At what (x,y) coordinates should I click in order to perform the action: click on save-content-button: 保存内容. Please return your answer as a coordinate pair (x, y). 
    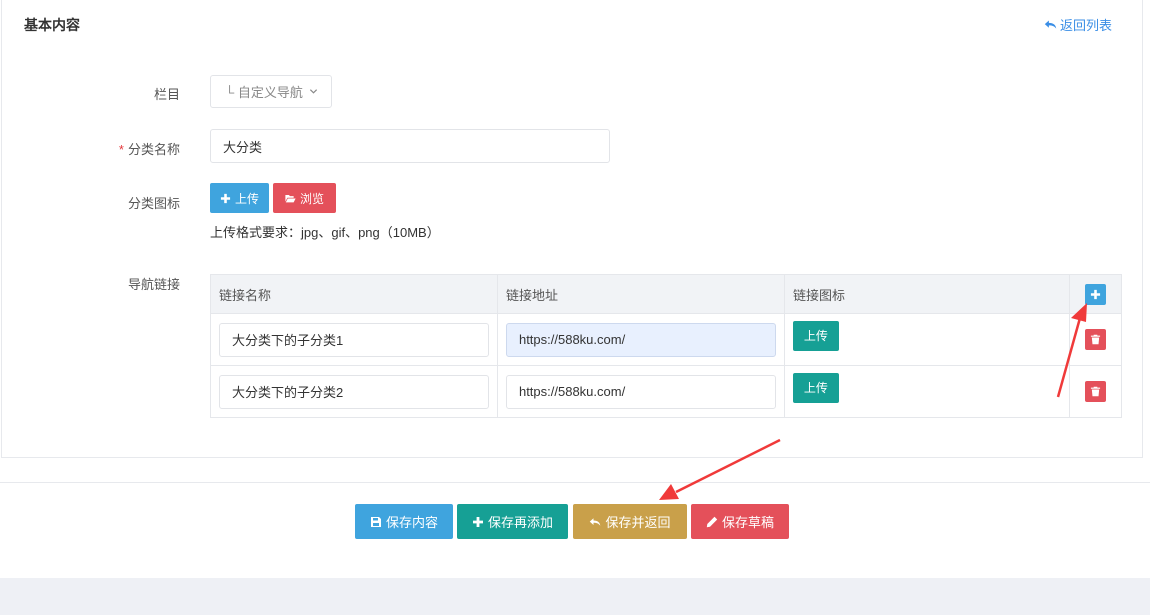
    Looking at the image, I should click on (404, 521).